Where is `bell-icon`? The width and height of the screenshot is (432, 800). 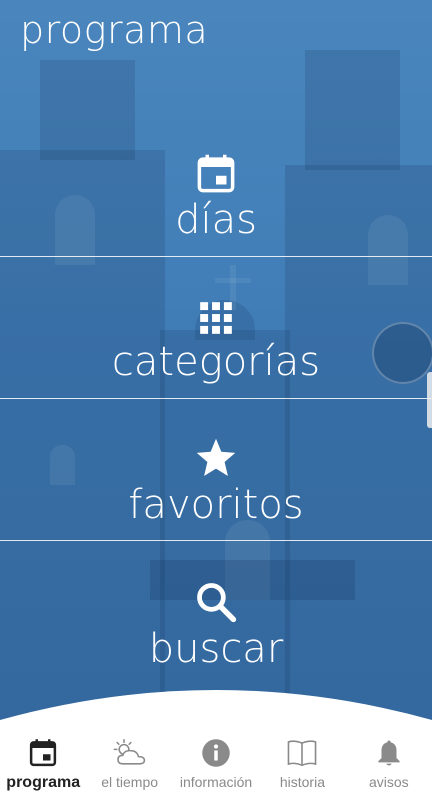 bell-icon is located at coordinates (389, 753).